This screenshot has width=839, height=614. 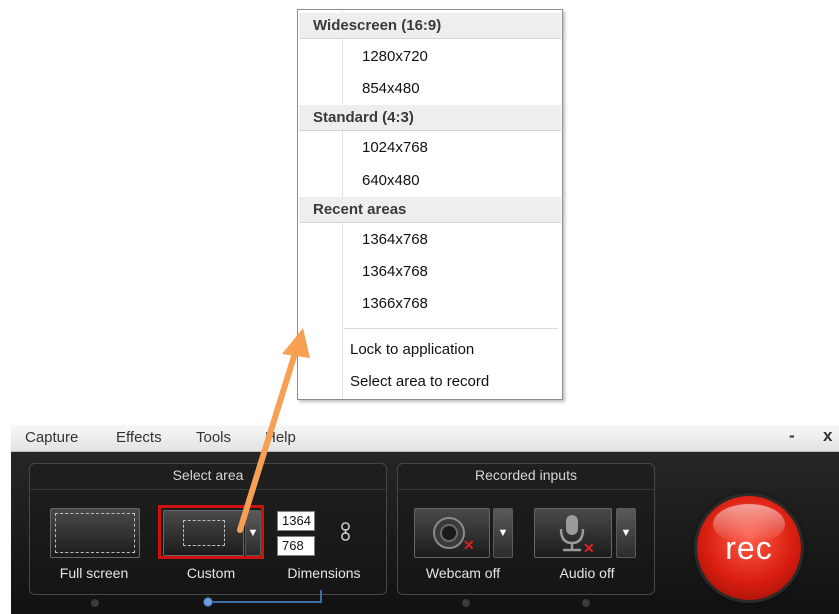 I want to click on menu-tools: Tools, so click(x=213, y=437).